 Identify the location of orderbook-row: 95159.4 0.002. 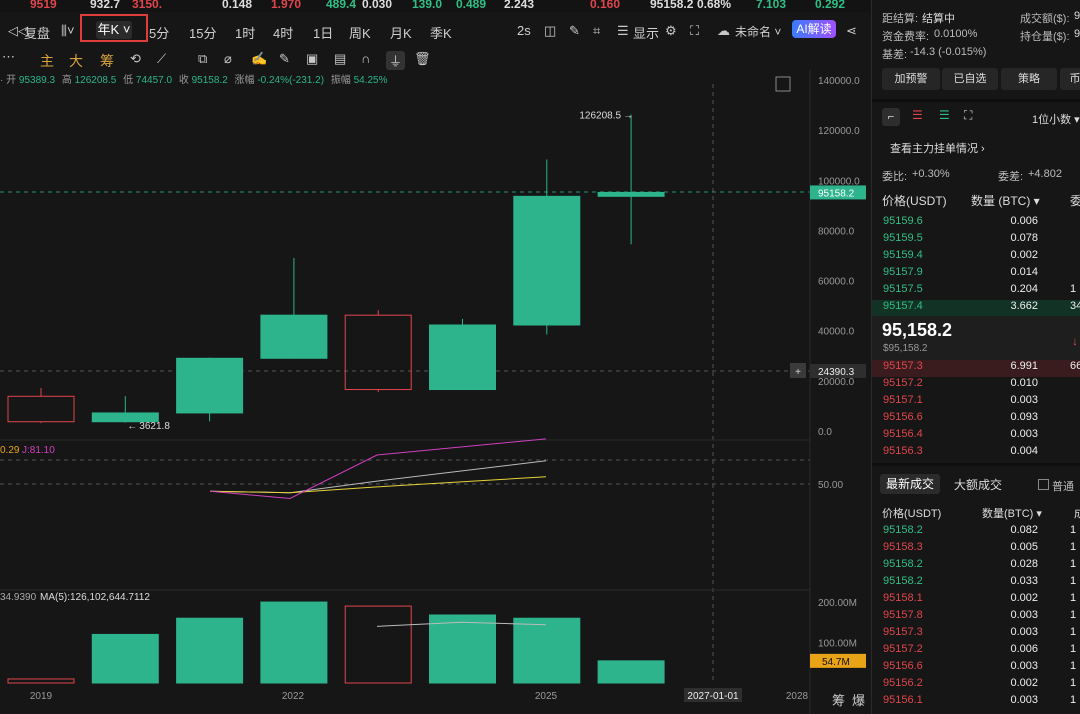
(976, 257).